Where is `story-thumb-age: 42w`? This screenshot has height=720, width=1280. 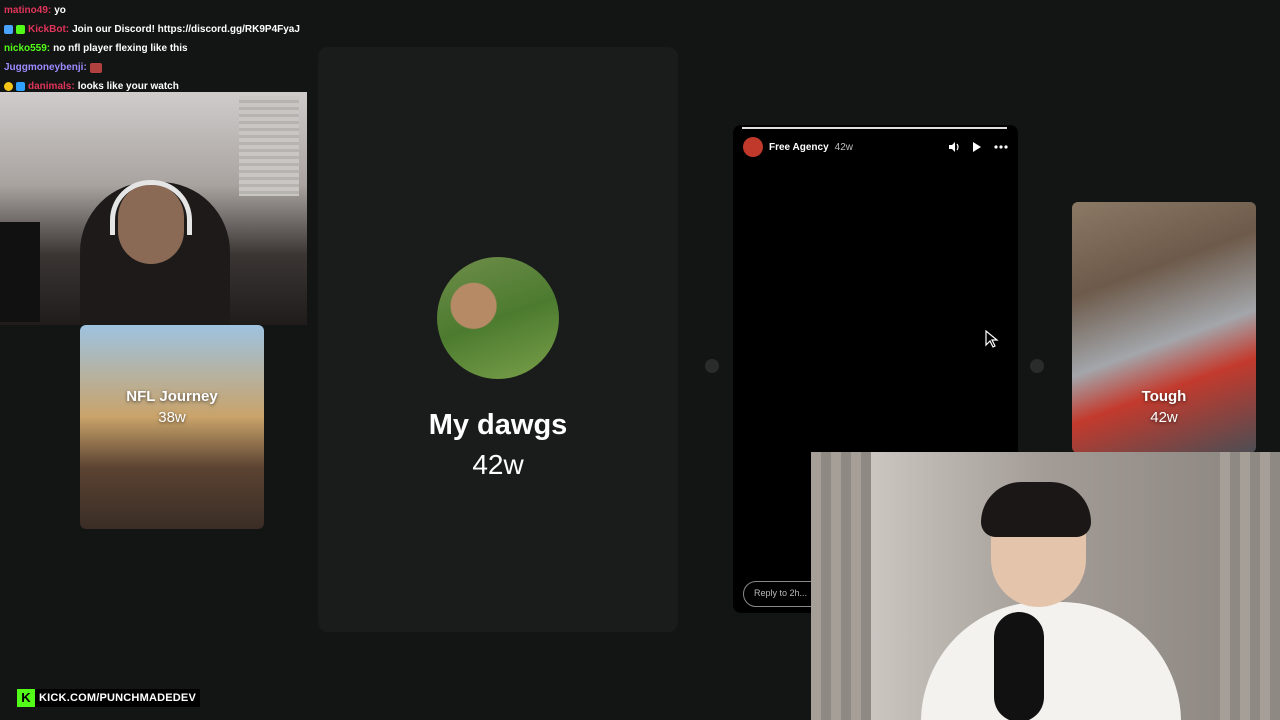 story-thumb-age: 42w is located at coordinates (1164, 417).